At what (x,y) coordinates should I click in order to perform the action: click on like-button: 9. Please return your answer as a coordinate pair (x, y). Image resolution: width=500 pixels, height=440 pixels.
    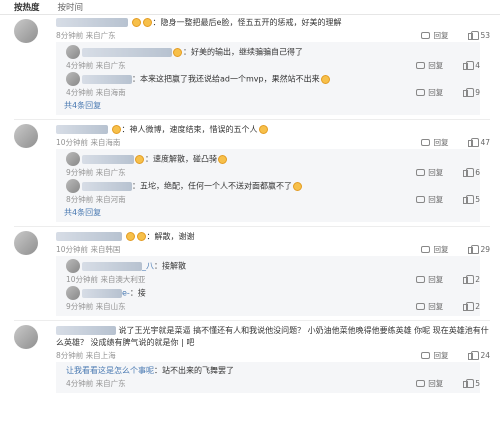
    Looking at the image, I should click on (471, 92).